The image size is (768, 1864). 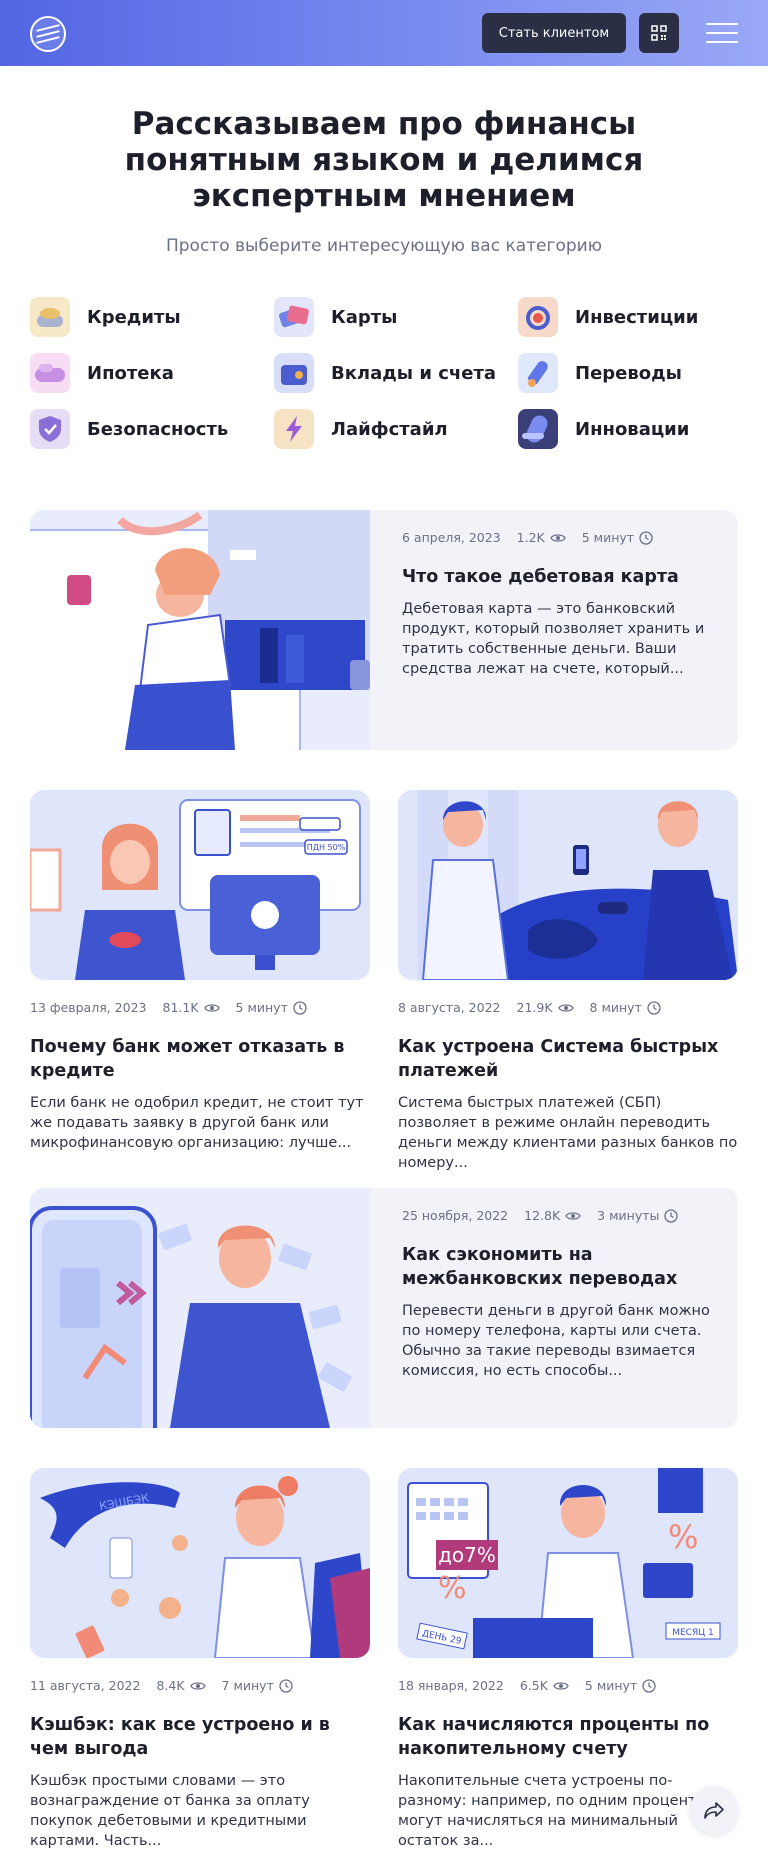 What do you see at coordinates (449, 1007) in the screenshot?
I see `article-date: 8 августа, 2022` at bounding box center [449, 1007].